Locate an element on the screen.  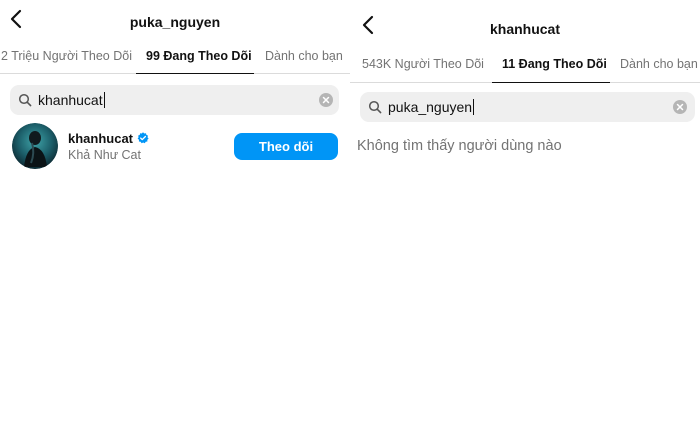
username-text: khanhucat is located at coordinates (101, 138).